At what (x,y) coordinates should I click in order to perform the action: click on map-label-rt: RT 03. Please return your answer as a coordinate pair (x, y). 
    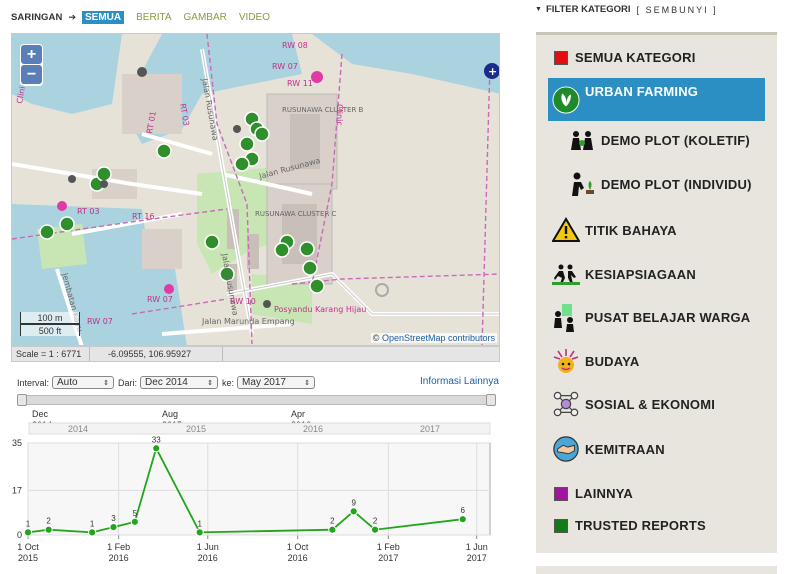
    Looking at the image, I should click on (88, 211).